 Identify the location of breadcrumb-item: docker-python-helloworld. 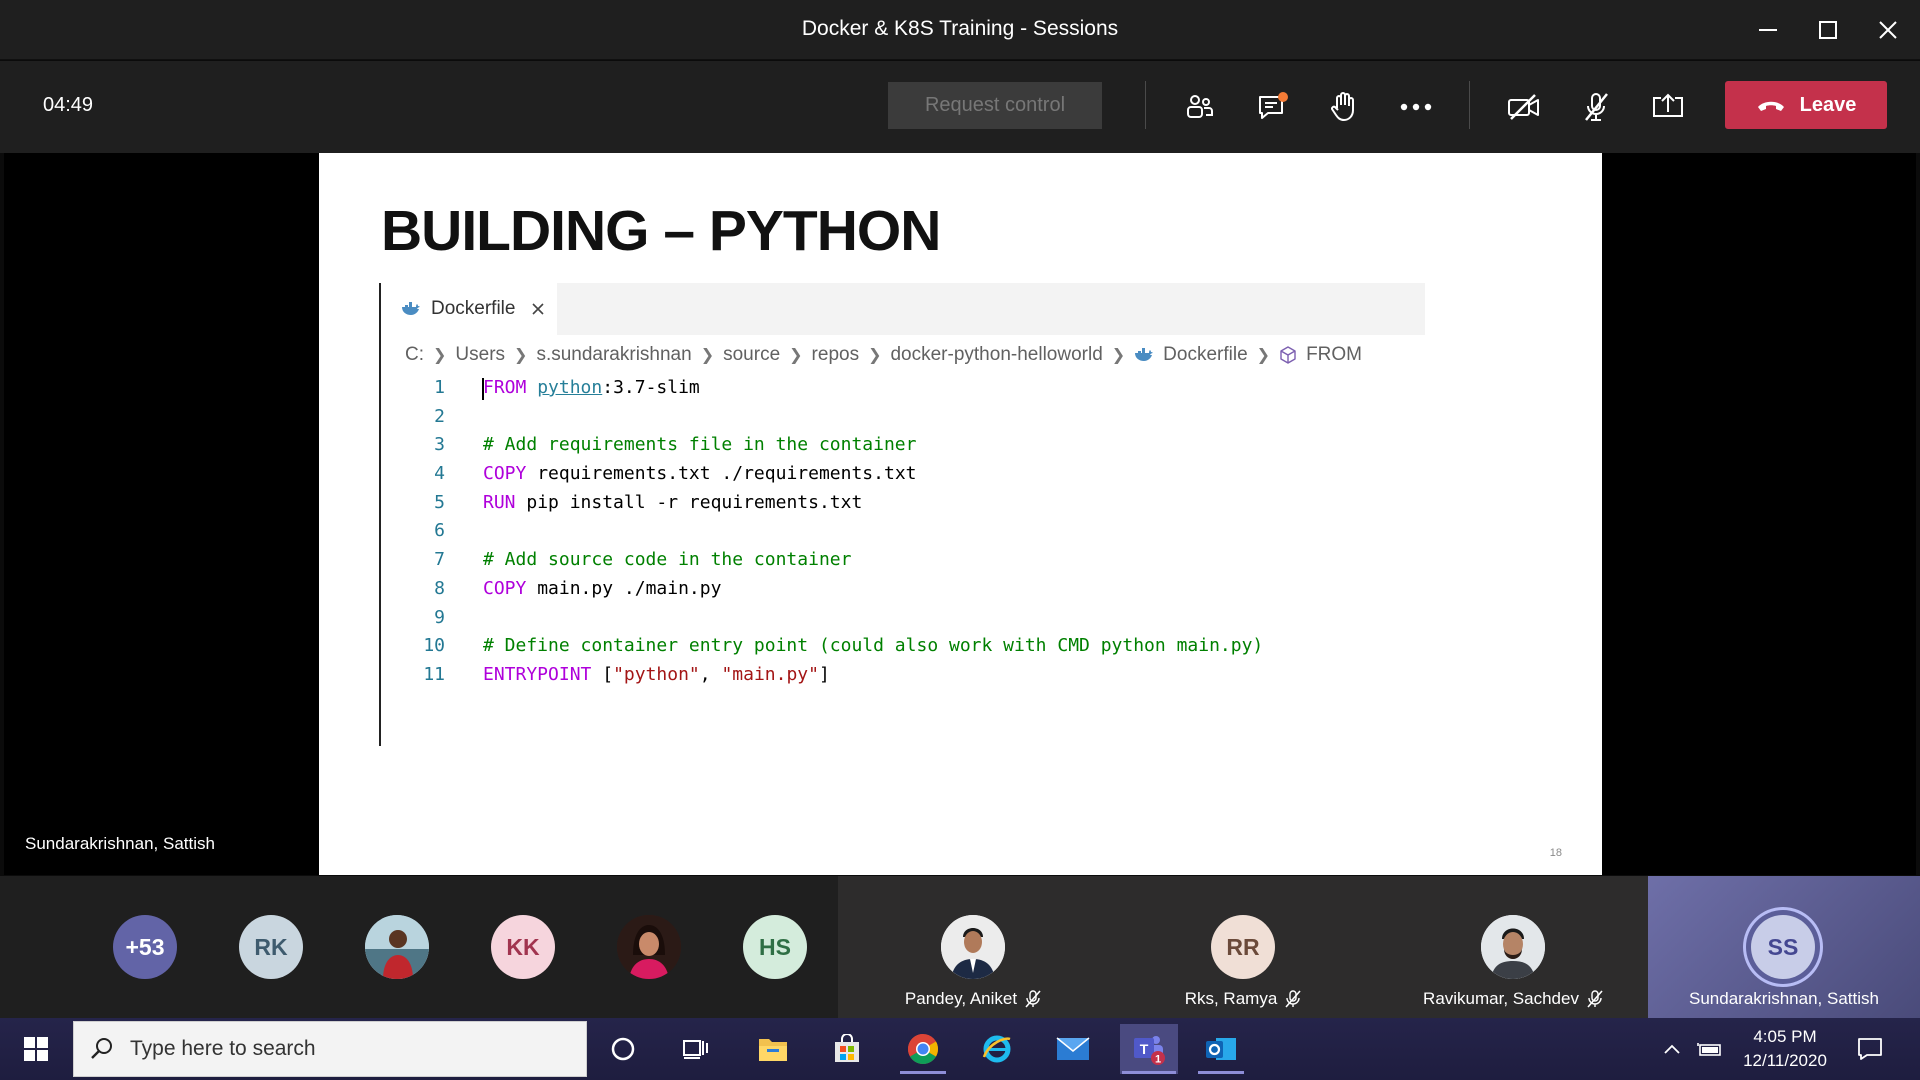
(996, 355).